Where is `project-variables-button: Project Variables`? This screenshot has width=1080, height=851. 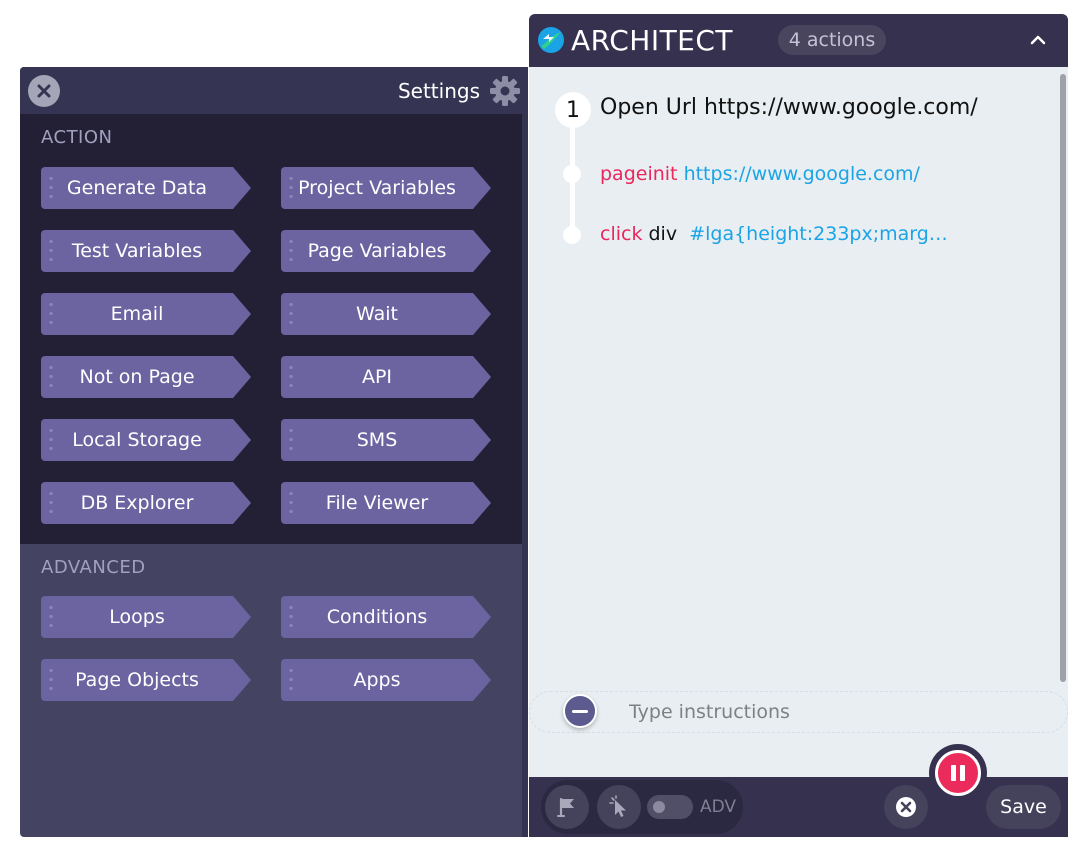
project-variables-button: Project Variables is located at coordinates (386, 188).